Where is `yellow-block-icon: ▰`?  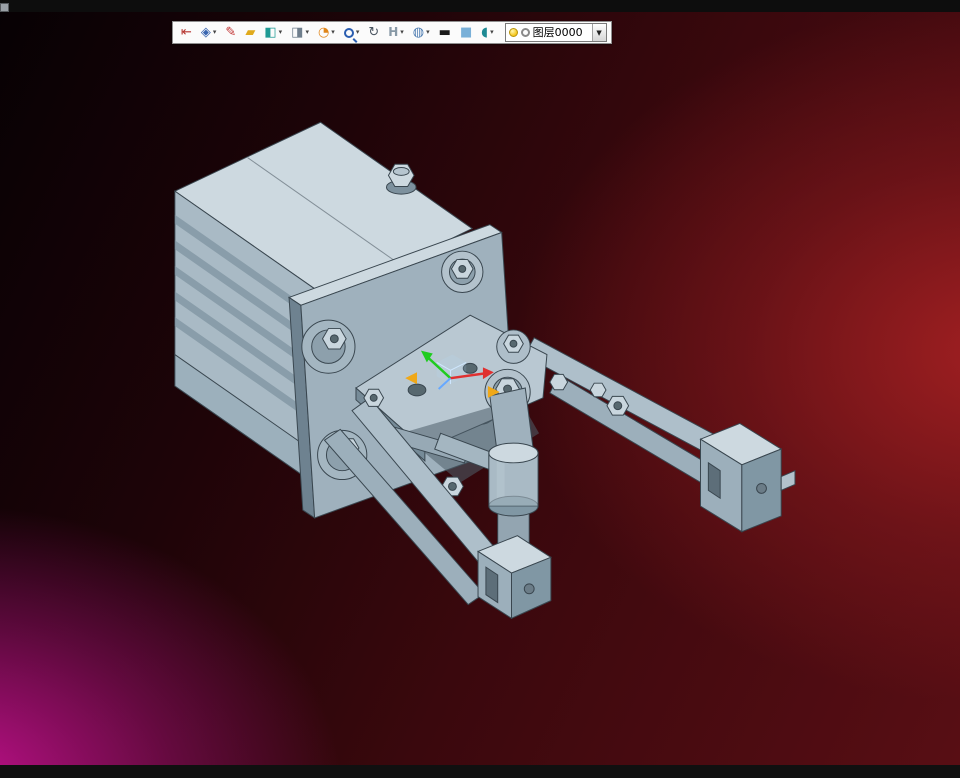 yellow-block-icon: ▰ is located at coordinates (250, 32).